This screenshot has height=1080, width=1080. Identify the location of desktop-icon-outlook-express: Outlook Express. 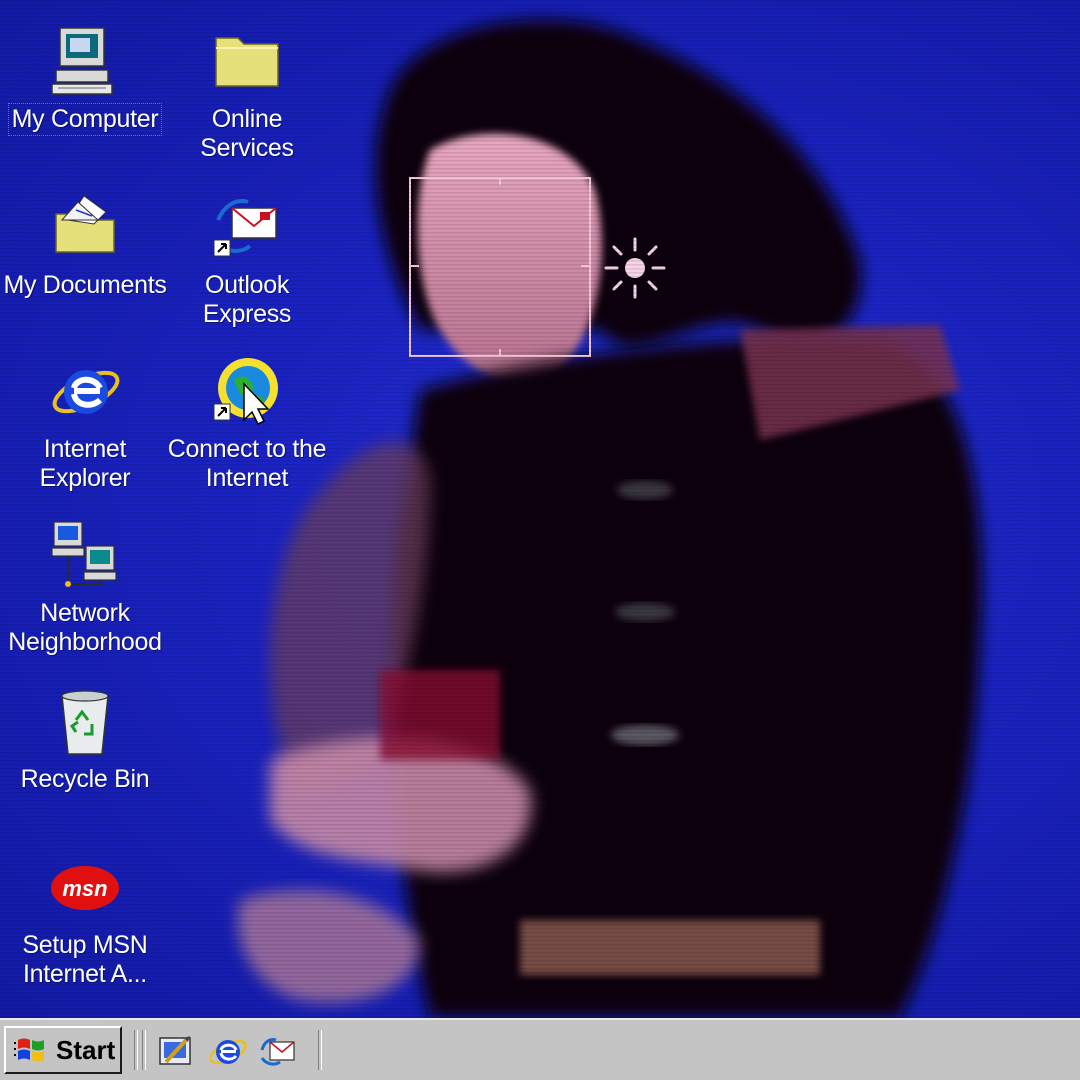
(247, 260).